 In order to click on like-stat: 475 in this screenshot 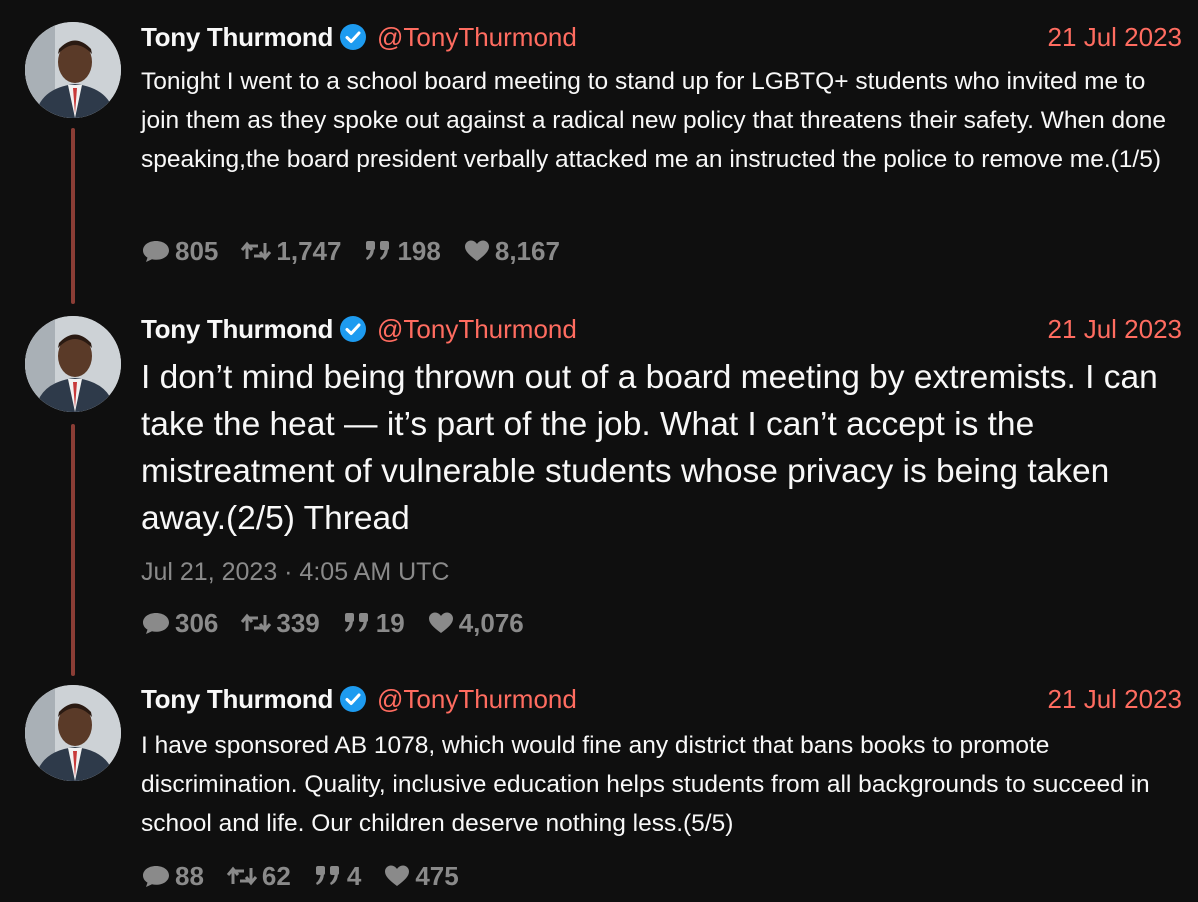, I will do `click(421, 876)`.